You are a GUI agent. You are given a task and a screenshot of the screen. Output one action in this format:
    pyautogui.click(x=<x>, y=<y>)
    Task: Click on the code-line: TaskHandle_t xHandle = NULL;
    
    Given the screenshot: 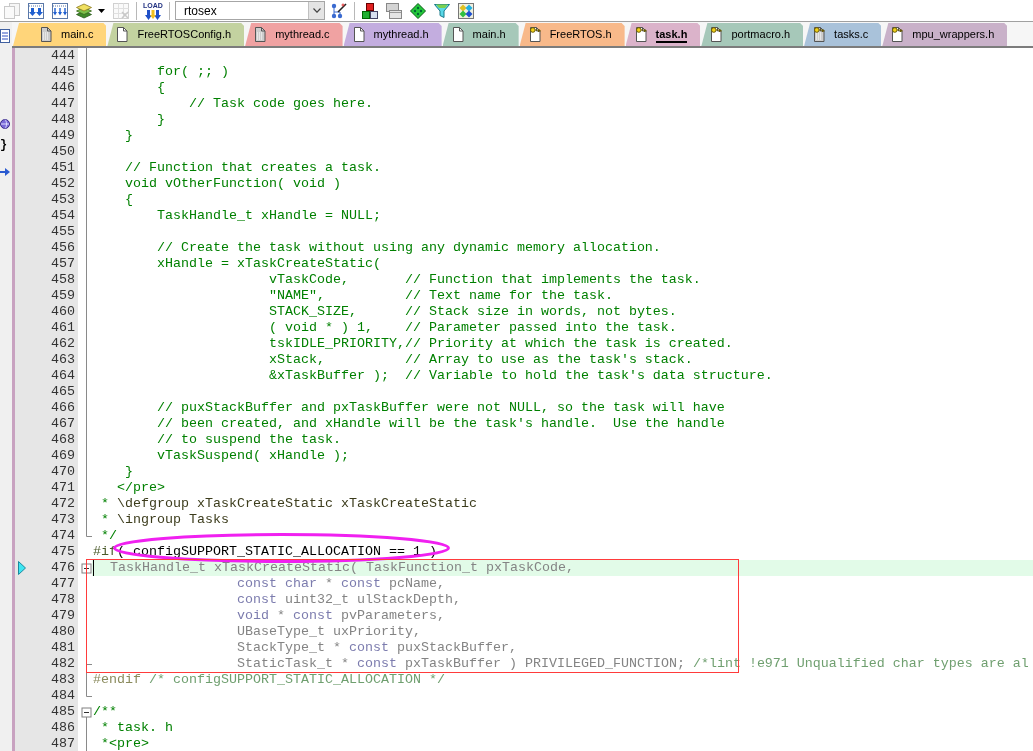 What is the action you would take?
    pyautogui.click(x=268, y=216)
    